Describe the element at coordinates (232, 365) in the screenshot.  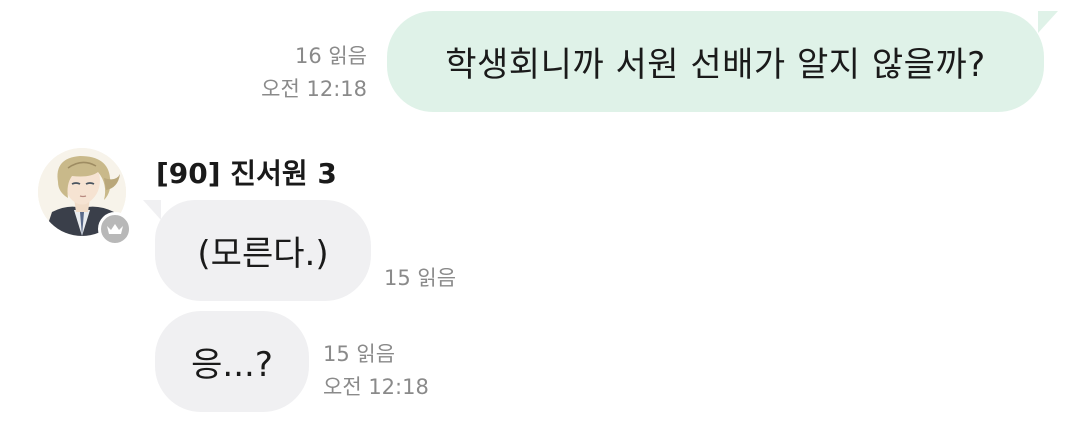
I see `incoming-message-text: 응...?` at that location.